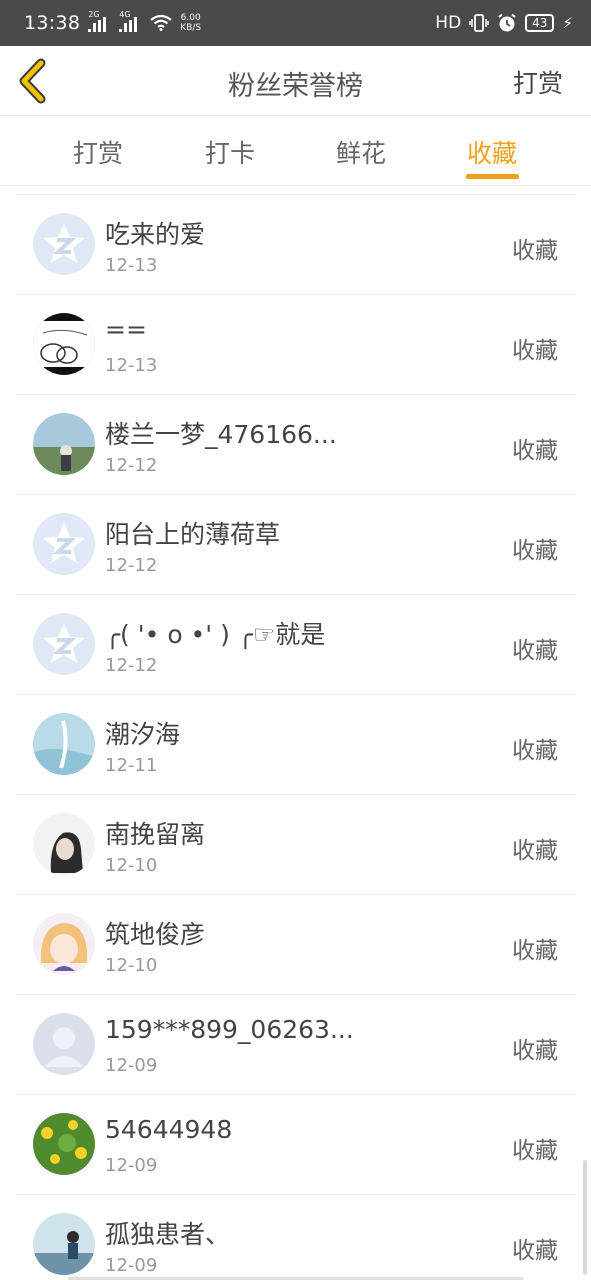 This screenshot has width=591, height=1280. Describe the element at coordinates (168, 1234) in the screenshot. I see `user-name: 孤独患者、` at that location.